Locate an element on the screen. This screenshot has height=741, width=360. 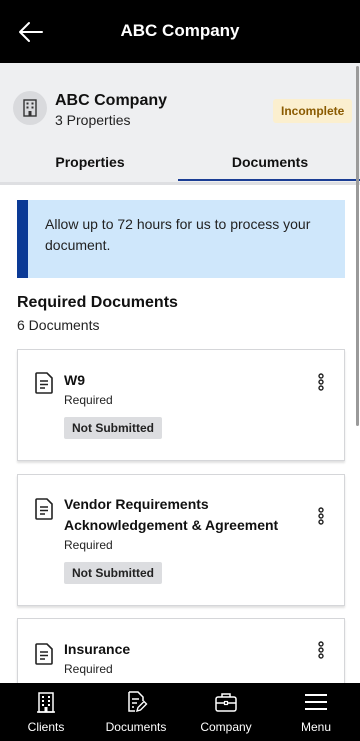
briefcase-icon is located at coordinates (226, 702).